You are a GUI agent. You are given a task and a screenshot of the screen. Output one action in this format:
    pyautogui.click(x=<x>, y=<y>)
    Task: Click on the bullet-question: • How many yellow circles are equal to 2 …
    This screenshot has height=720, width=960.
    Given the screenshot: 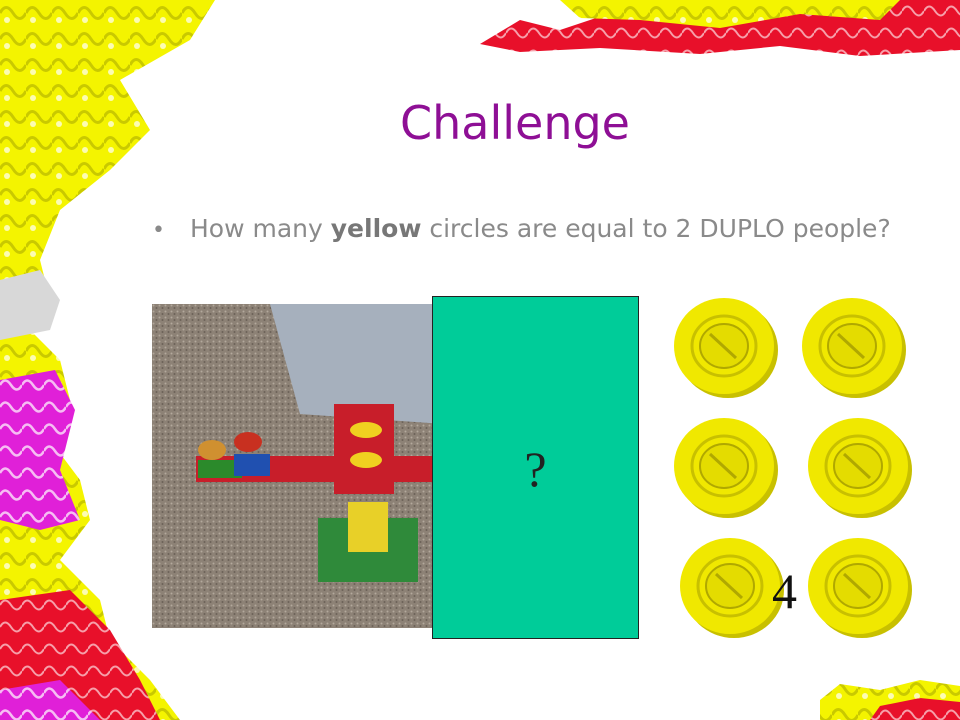 What is the action you would take?
    pyautogui.click(x=521, y=228)
    